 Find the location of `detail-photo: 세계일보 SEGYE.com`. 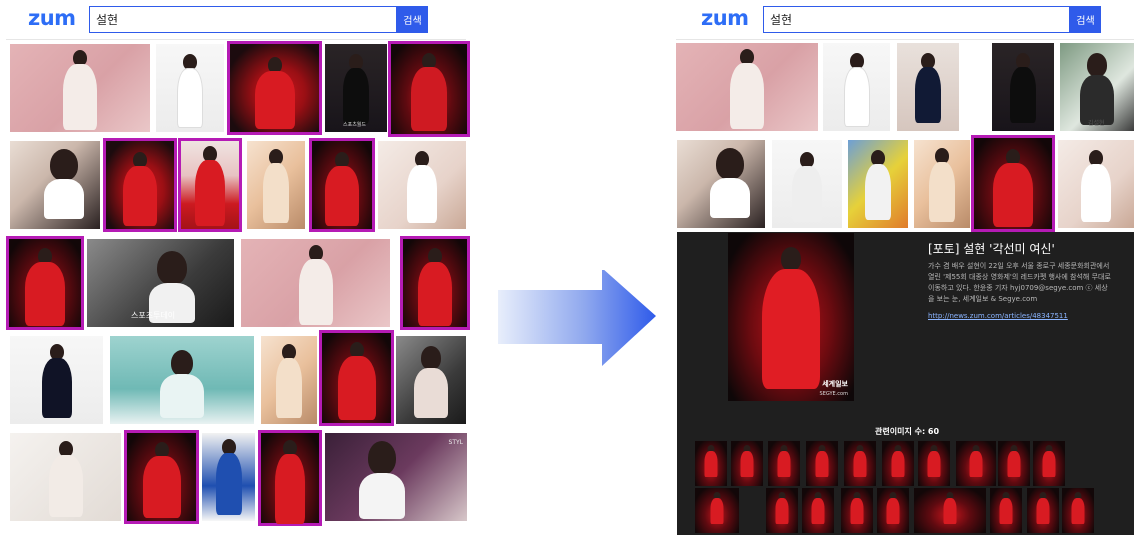

detail-photo: 세계일보 SEGYE.com is located at coordinates (791, 317).